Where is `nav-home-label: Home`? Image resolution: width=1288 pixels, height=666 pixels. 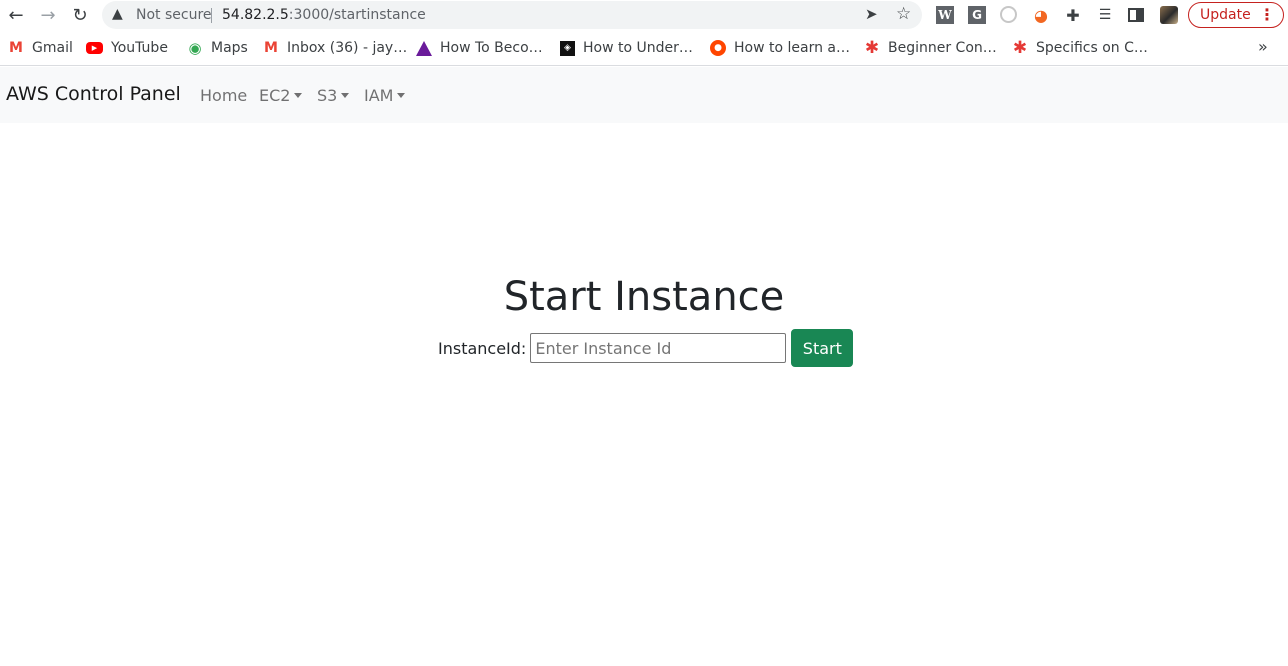
nav-home-label: Home is located at coordinates (224, 95).